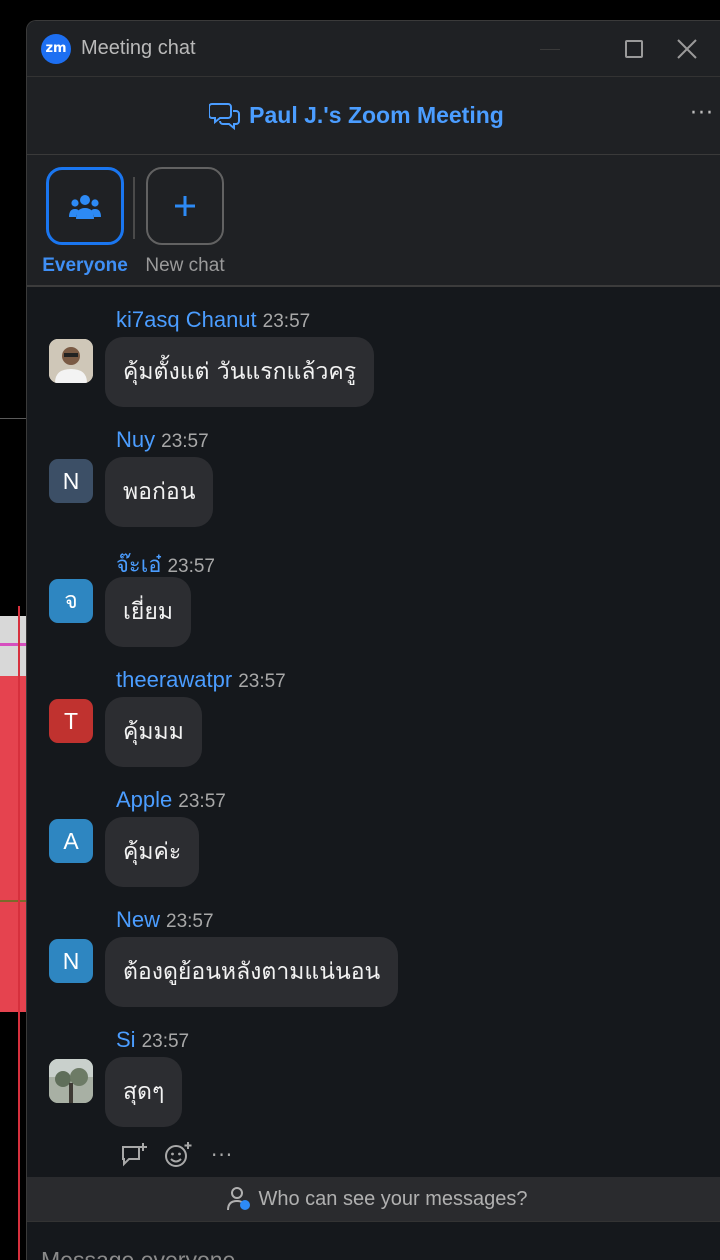 The image size is (720, 1260). I want to click on message-meta: Si 23:57, so click(152, 1040).